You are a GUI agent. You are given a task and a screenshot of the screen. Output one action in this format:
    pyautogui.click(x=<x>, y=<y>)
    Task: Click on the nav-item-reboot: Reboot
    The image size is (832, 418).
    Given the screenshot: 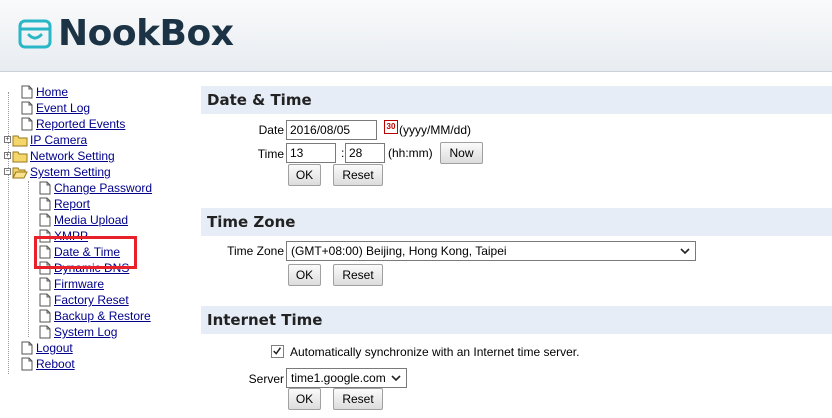 What is the action you would take?
    pyautogui.click(x=47, y=364)
    